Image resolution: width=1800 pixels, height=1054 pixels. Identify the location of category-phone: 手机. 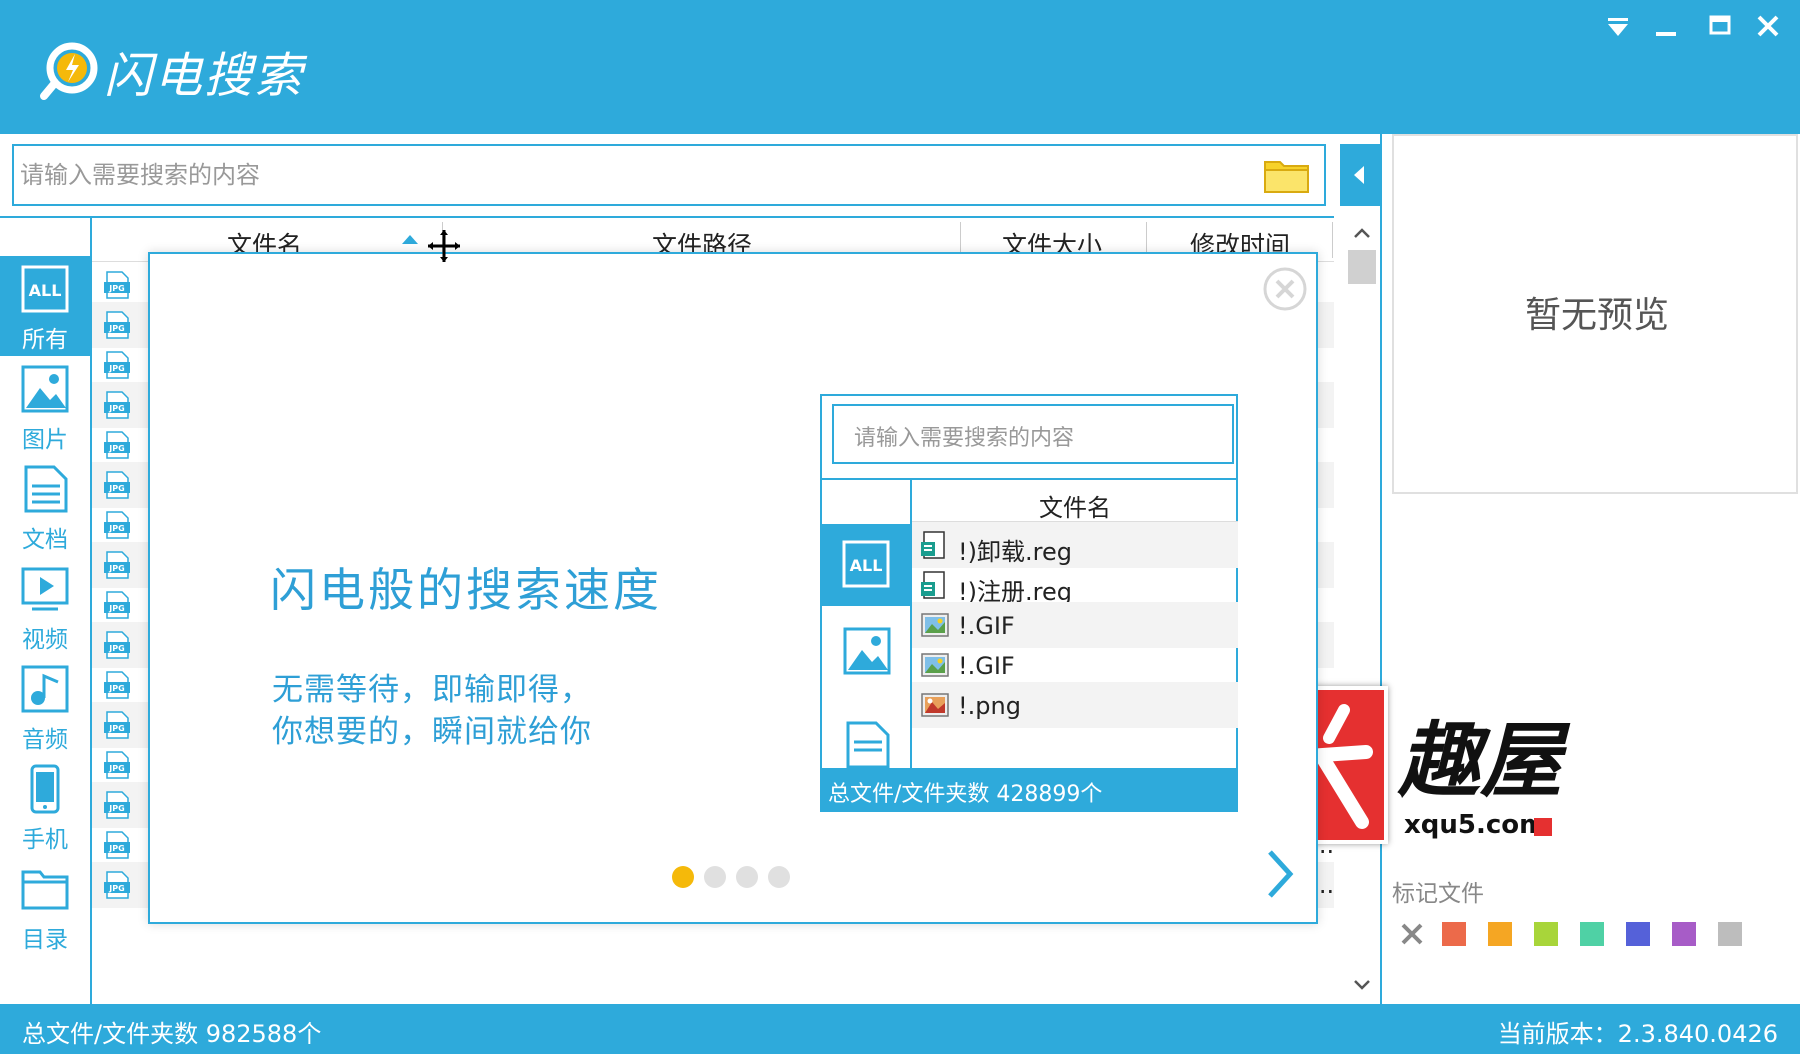
(45, 806).